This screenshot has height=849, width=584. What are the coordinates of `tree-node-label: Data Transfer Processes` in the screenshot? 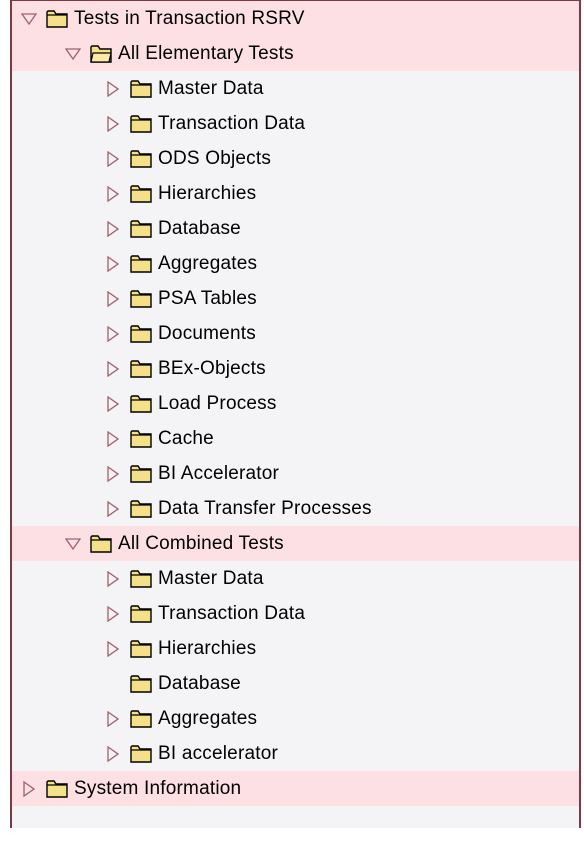 It's located at (265, 508).